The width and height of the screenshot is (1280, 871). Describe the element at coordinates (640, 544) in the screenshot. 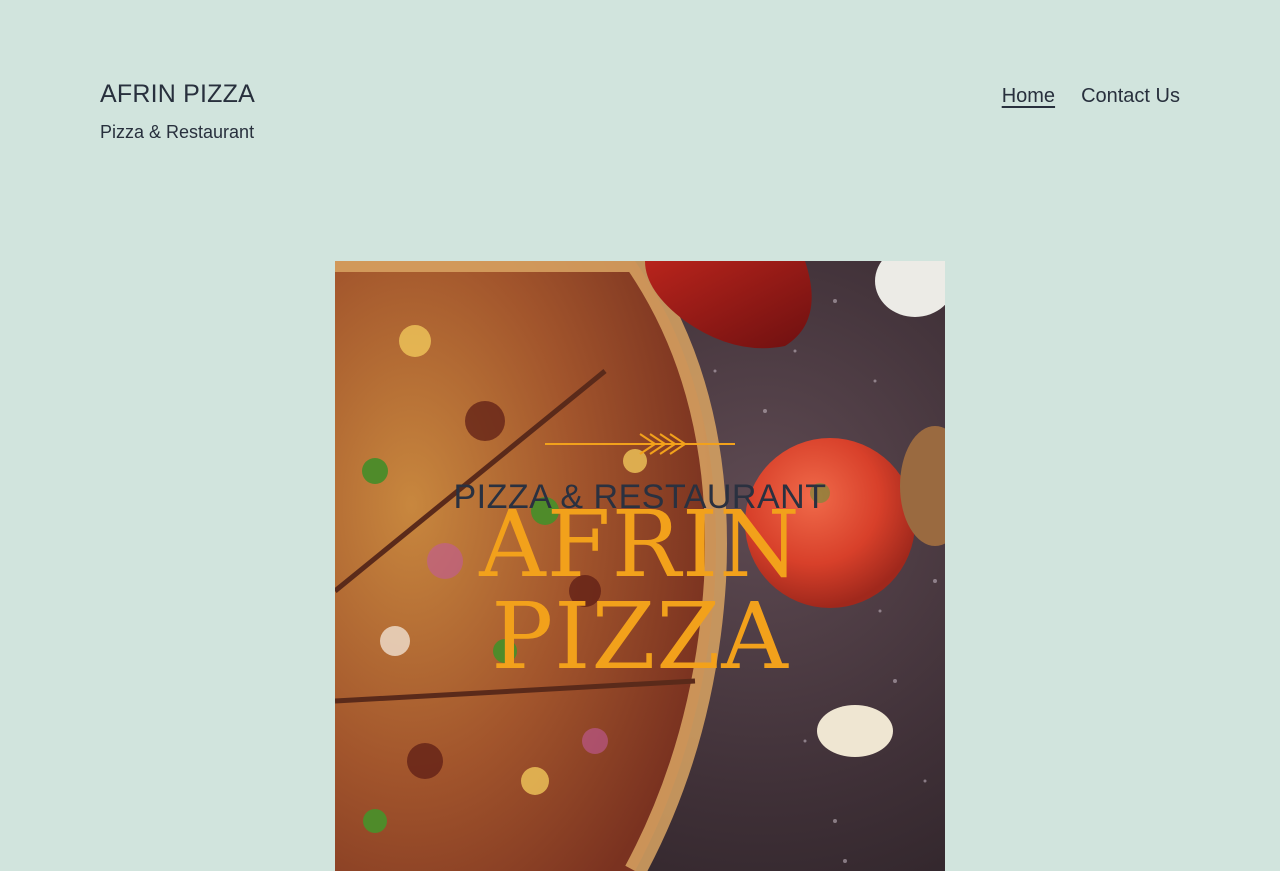

I see `hero-title-line1: AFRIN` at that location.